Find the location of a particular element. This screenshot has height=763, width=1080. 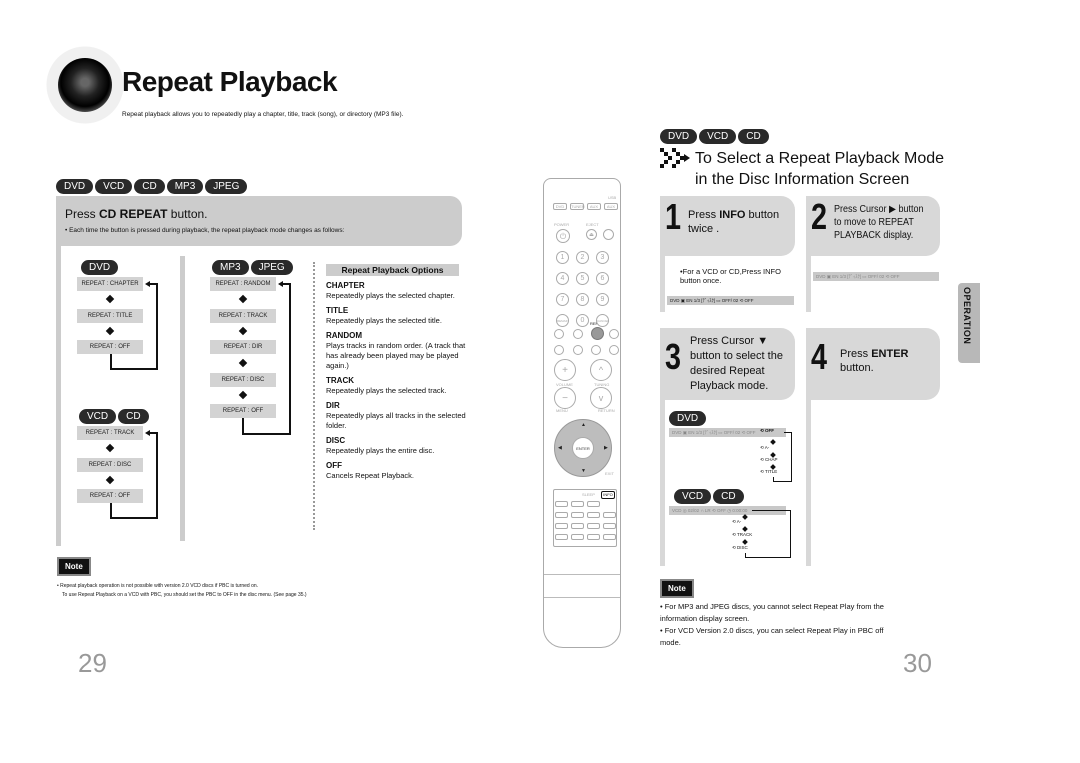

step-heading: Press CD REPEAT button. is located at coordinates (136, 214).